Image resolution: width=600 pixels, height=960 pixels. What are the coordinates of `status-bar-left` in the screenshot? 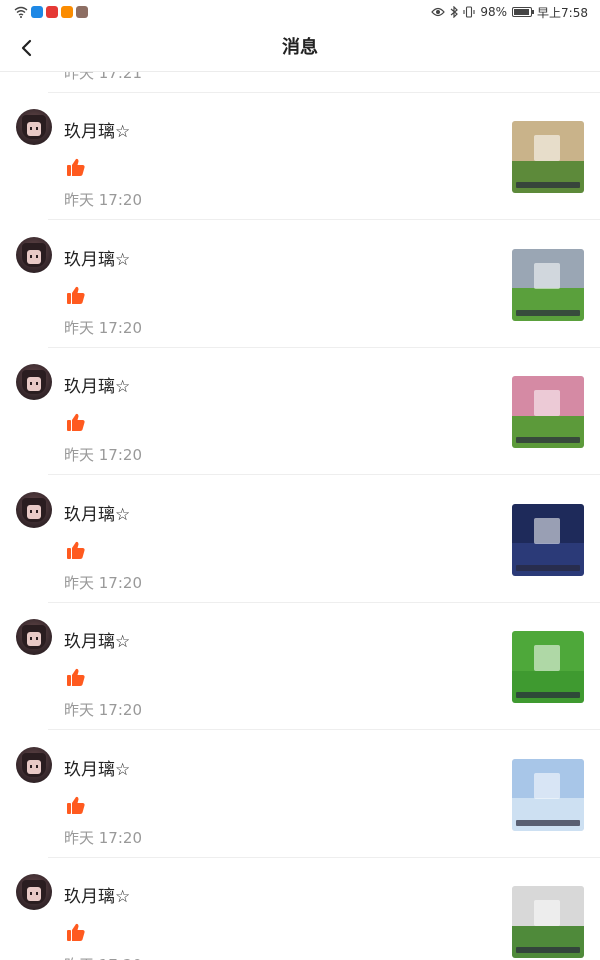 It's located at (51, 12).